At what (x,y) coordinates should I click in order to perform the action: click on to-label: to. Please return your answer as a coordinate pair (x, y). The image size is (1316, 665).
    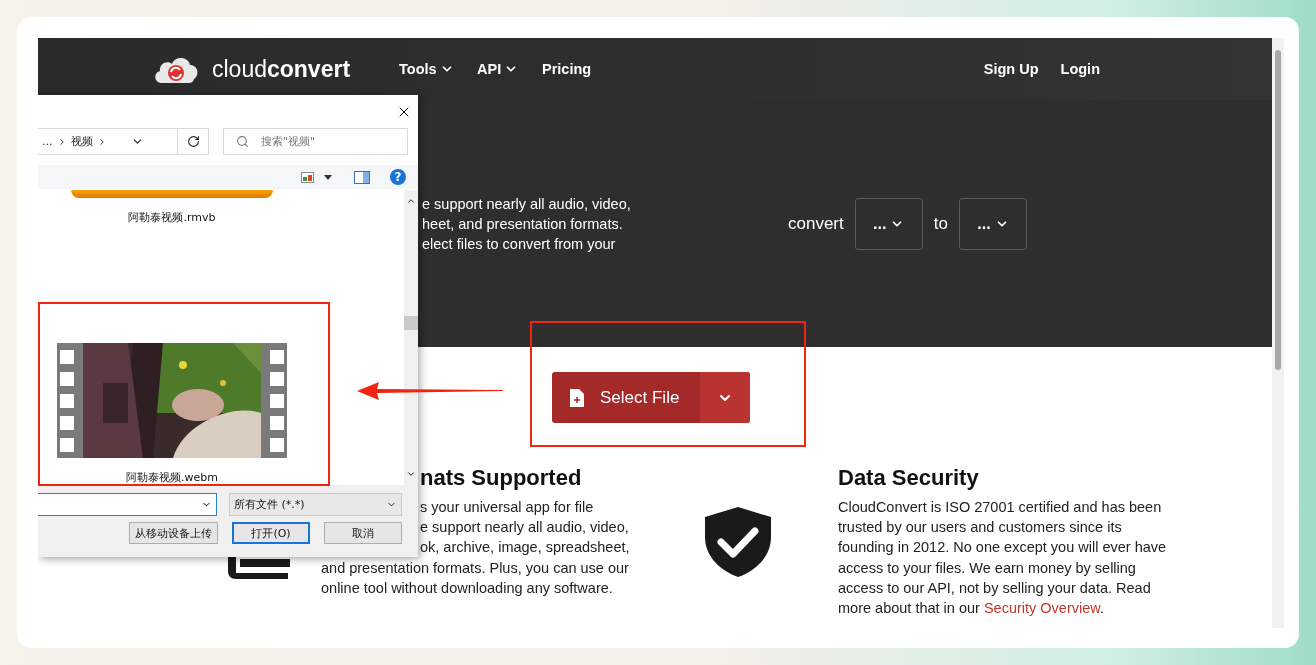
    Looking at the image, I should click on (940, 223).